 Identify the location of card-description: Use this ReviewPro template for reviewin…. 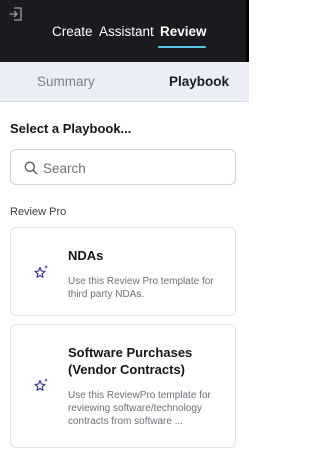
(139, 408).